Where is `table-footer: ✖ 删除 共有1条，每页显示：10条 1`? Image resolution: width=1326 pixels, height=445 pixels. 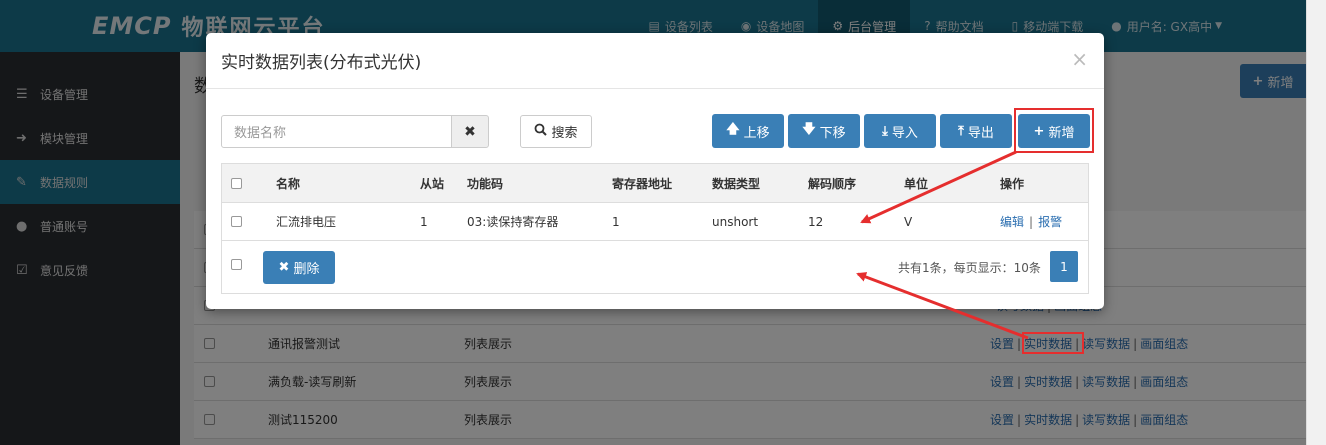 table-footer: ✖ 删除 共有1条，每页显示：10条 1 is located at coordinates (655, 267).